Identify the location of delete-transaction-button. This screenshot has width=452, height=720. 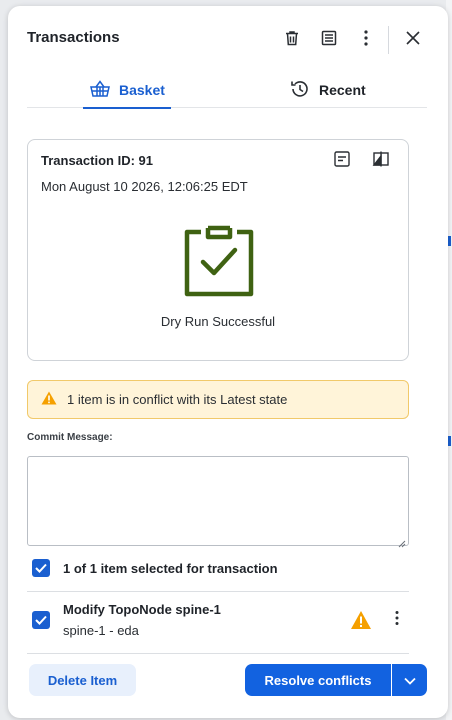
(292, 40).